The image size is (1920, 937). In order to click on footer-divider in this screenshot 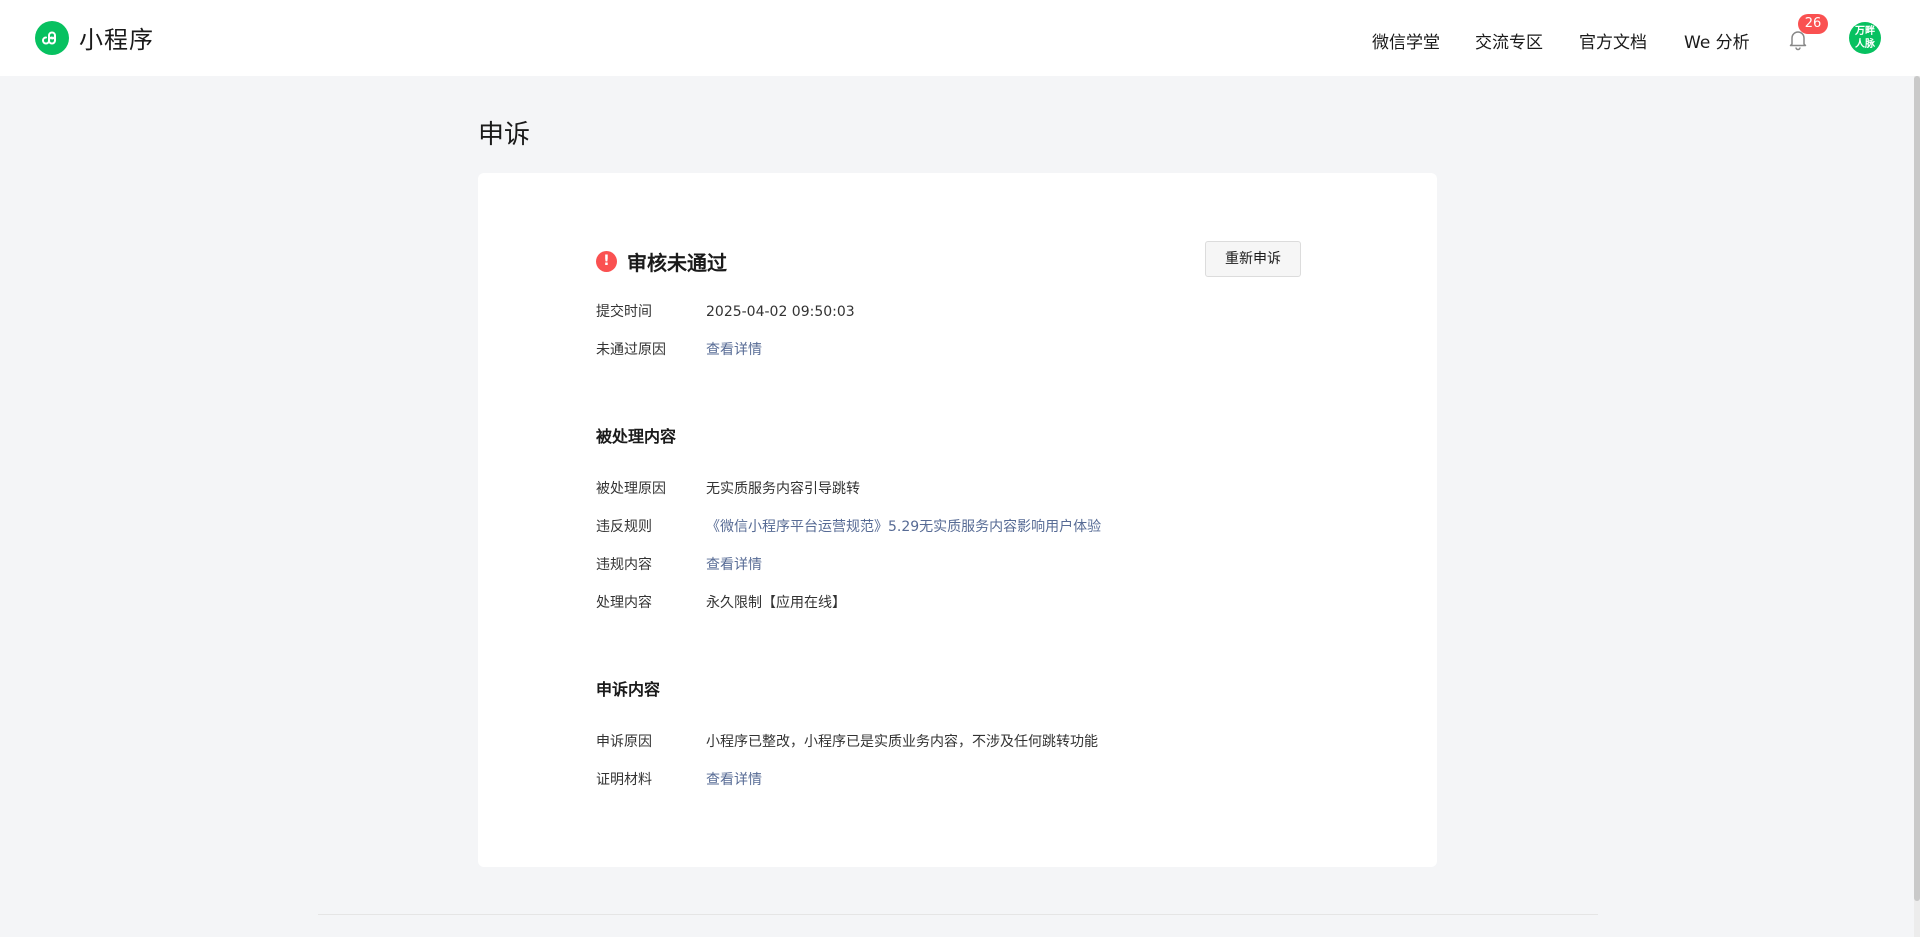, I will do `click(958, 914)`.